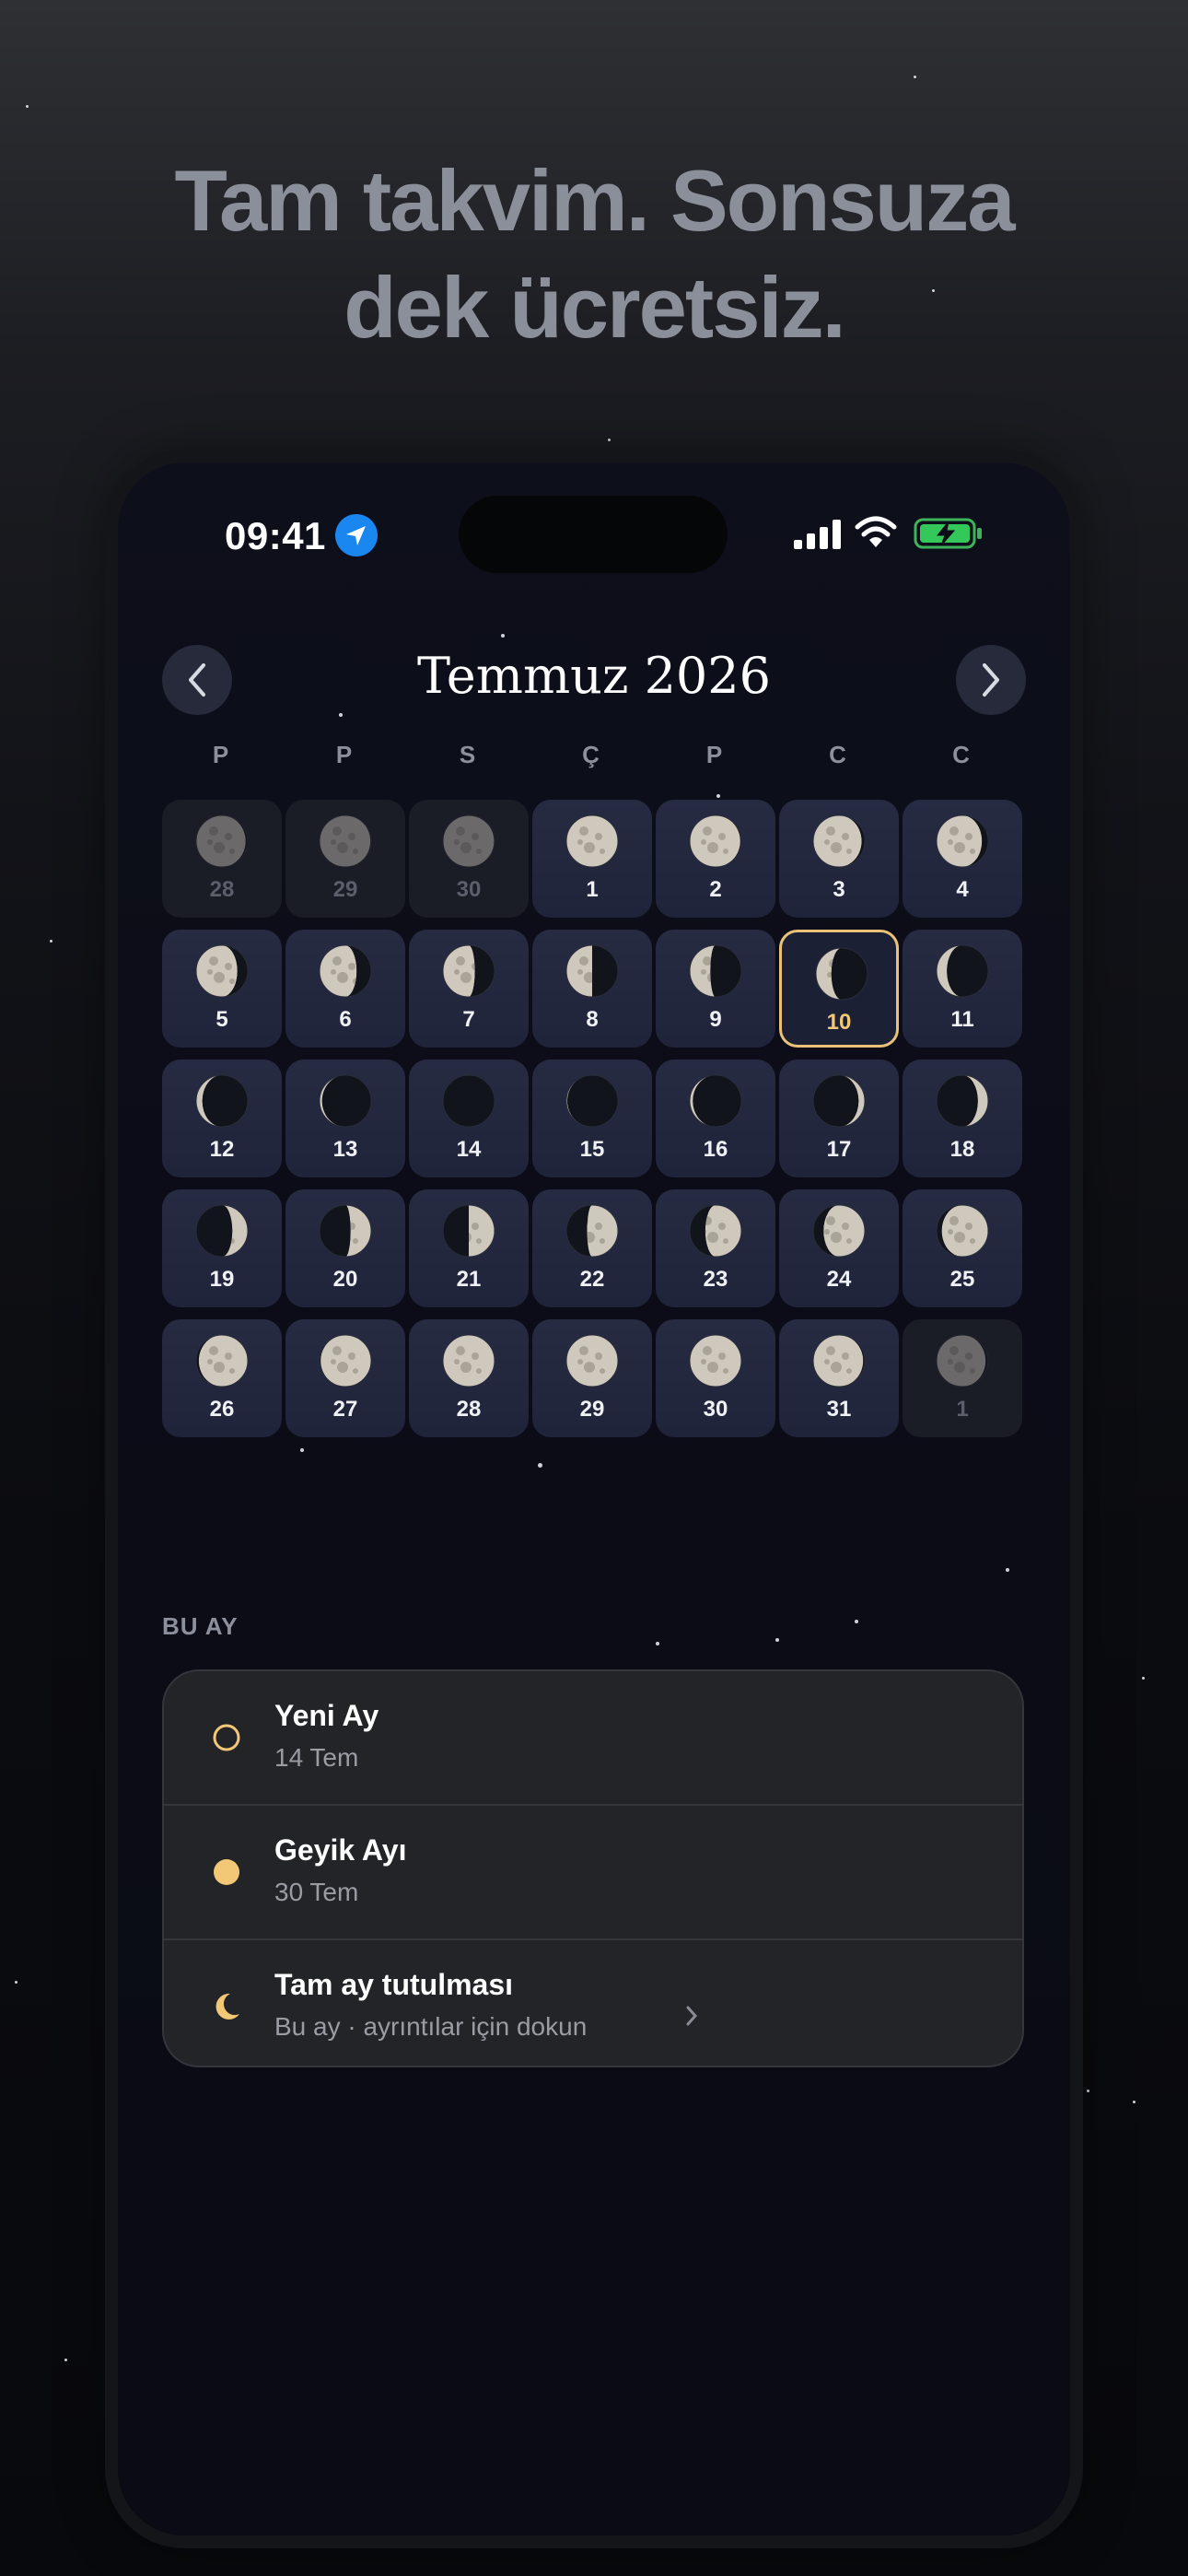  What do you see at coordinates (593, 1738) in the screenshot?
I see `event-row-new-moon: Yeni Ay 14 Tem` at bounding box center [593, 1738].